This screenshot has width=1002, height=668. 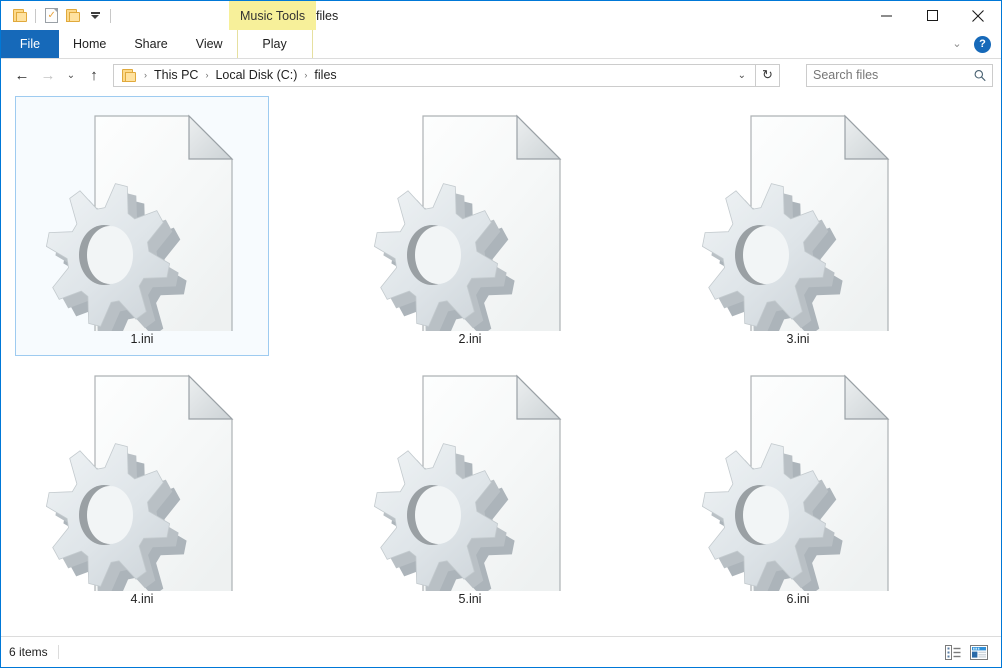 What do you see at coordinates (434, 75) in the screenshot?
I see `address-bar: › This PC › Local Disk (C:) › files ⌄` at bounding box center [434, 75].